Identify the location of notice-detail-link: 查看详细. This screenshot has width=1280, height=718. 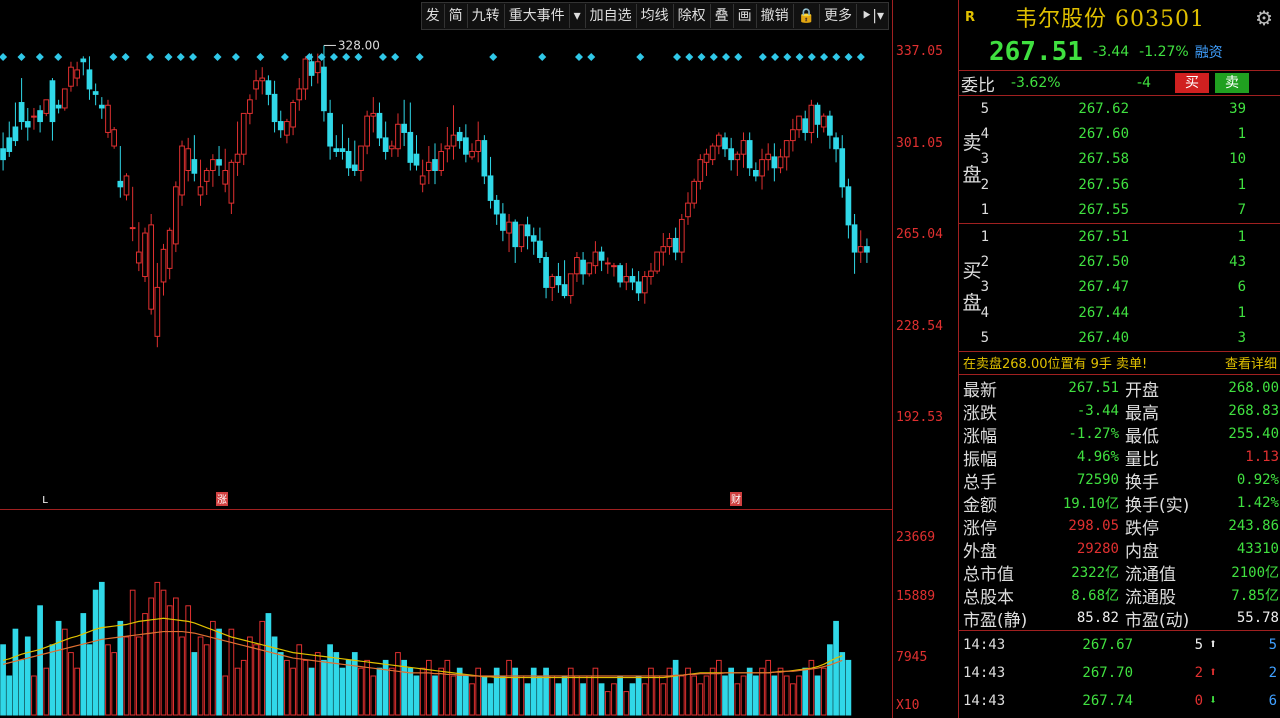
(1251, 362).